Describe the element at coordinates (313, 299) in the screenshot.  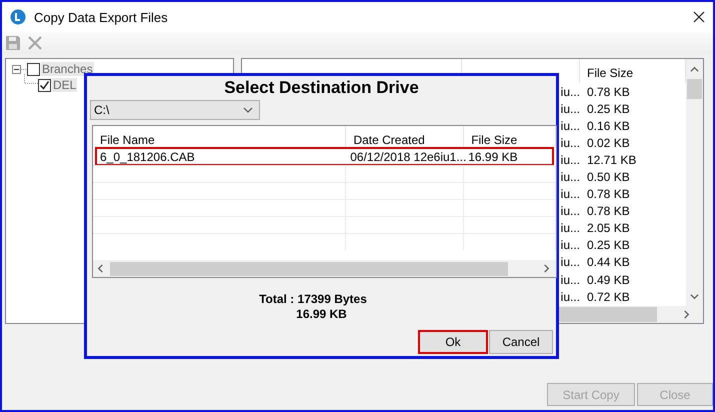
I see `total-bytes: Total : 17399 Bytes` at that location.